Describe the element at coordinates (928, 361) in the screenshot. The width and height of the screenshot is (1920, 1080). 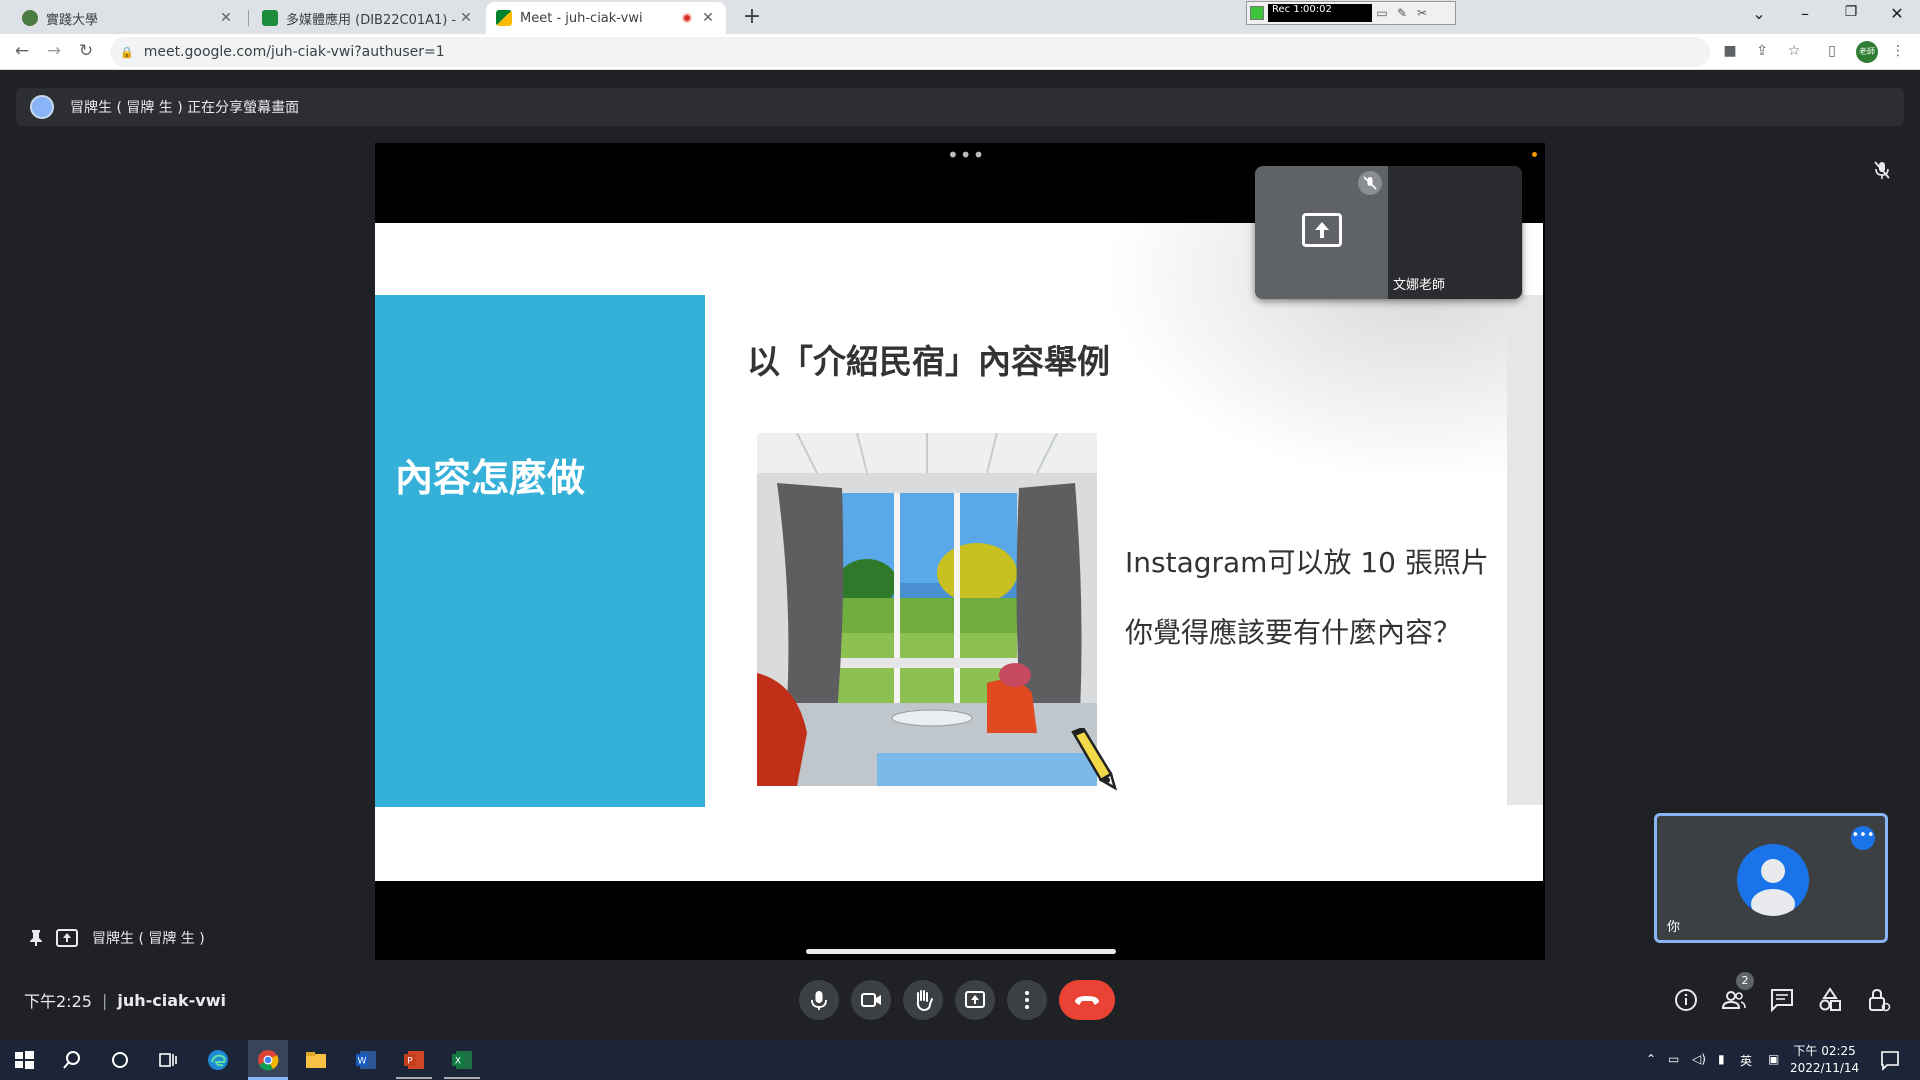
I see `slide-title: 以「介紹民宿」內容舉例` at that location.